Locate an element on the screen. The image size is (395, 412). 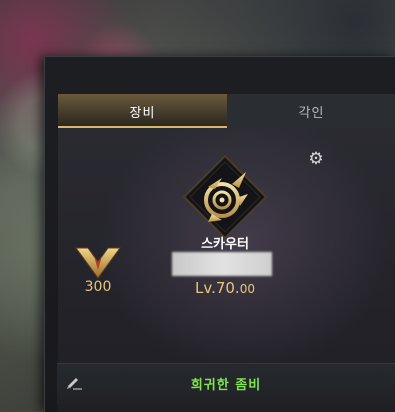
character-level: Lv.70.00 is located at coordinates (225, 288).